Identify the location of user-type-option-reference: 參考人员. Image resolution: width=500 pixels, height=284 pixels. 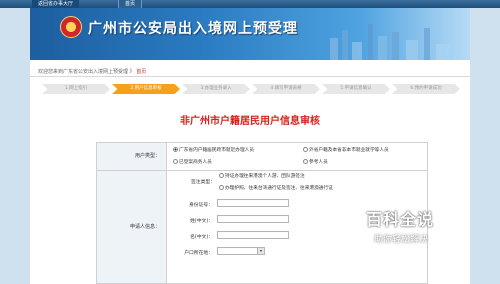
(315, 162).